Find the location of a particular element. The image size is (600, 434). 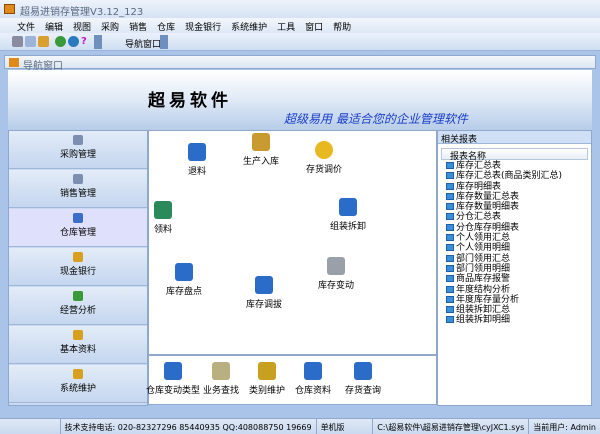

system-icon is located at coordinates (78, 374).